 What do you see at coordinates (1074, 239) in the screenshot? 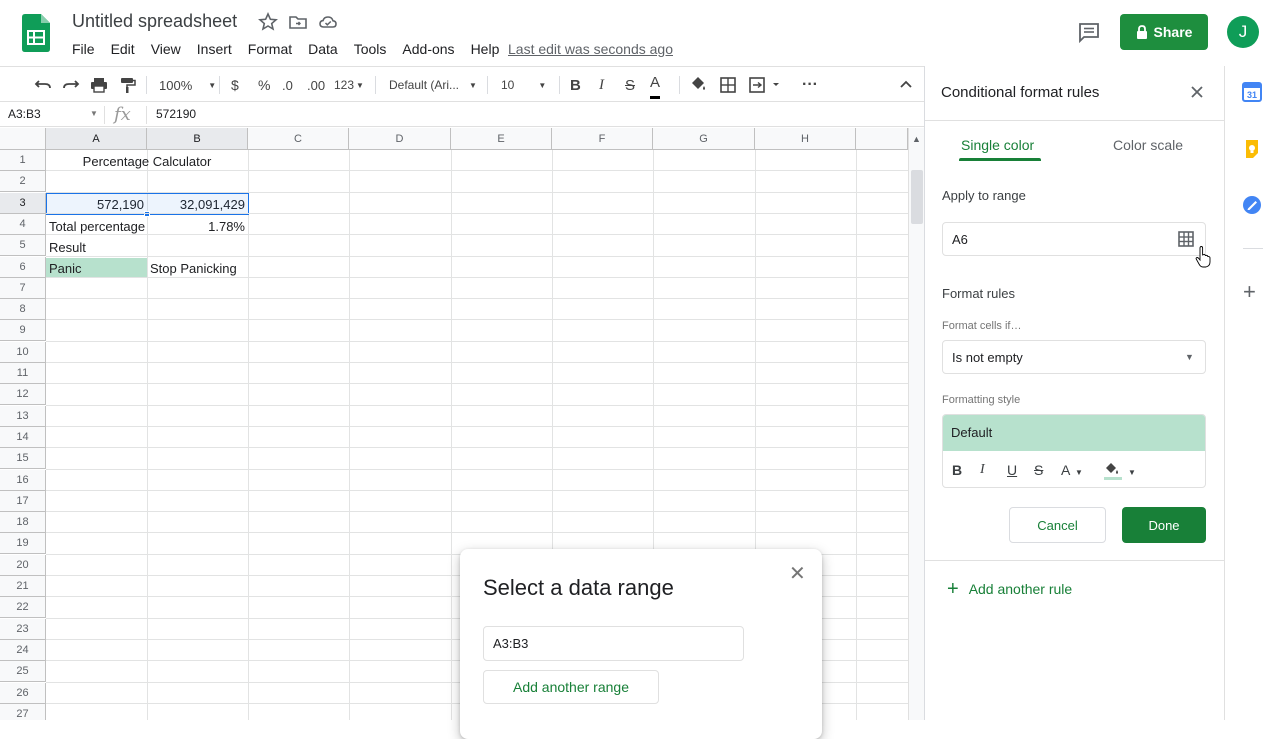
I see `apply-range-input: A6` at bounding box center [1074, 239].